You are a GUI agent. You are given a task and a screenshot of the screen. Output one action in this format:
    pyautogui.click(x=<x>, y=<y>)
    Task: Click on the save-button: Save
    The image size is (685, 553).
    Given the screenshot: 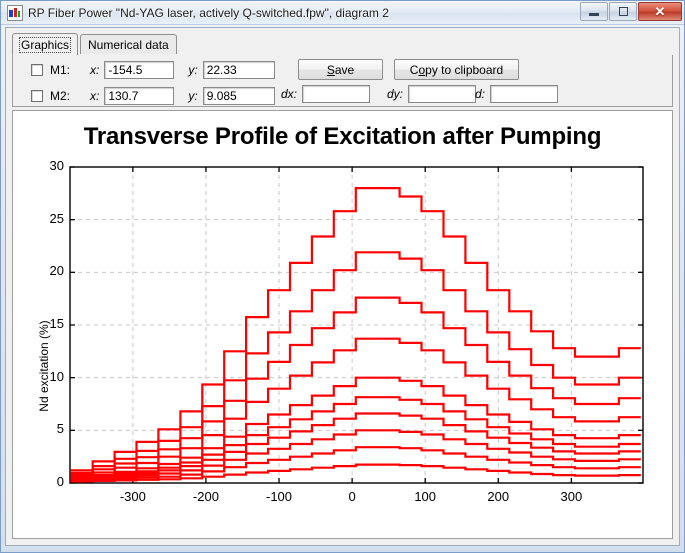 What is the action you would take?
    pyautogui.click(x=340, y=69)
    